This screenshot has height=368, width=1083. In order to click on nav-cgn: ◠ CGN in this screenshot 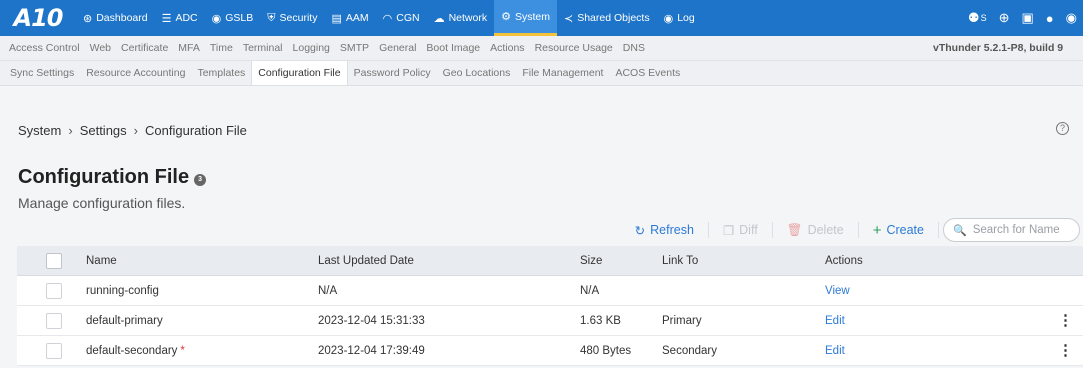, I will do `click(401, 18)`.